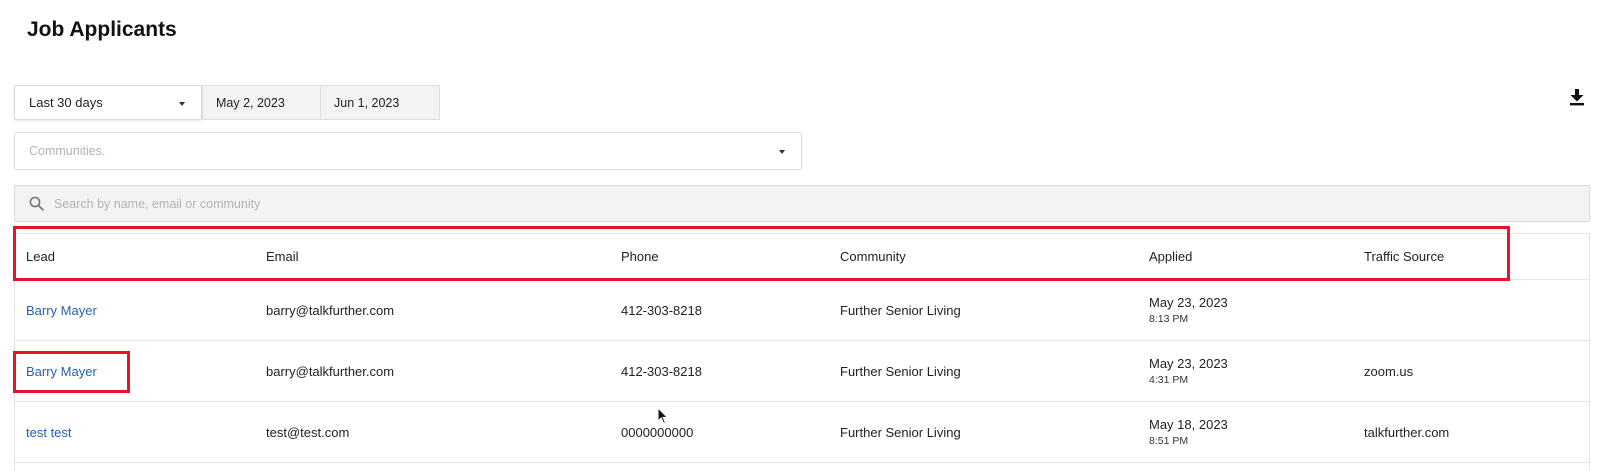 This screenshot has width=1600, height=471. I want to click on lead-name-link: Barry Mayer, so click(61, 310).